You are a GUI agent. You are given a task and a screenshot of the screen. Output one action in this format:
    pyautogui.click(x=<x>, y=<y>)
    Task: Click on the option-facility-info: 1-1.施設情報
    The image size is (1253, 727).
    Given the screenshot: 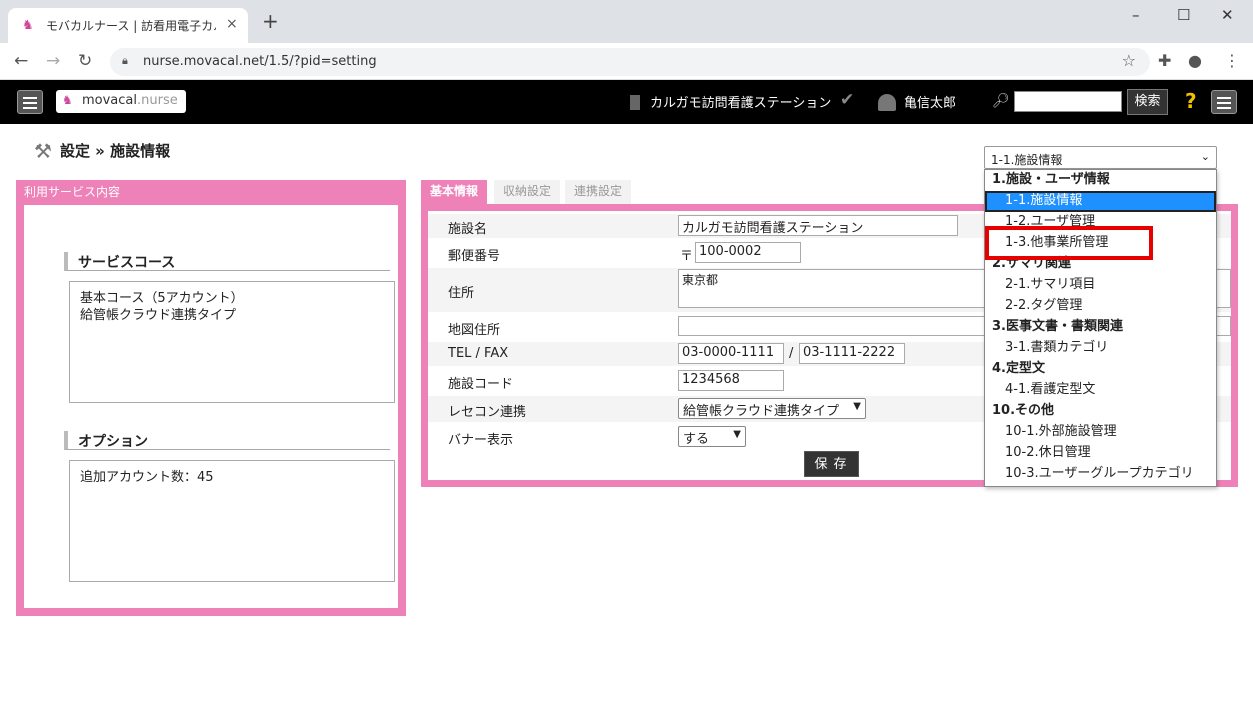 What is the action you would take?
    pyautogui.click(x=1100, y=201)
    